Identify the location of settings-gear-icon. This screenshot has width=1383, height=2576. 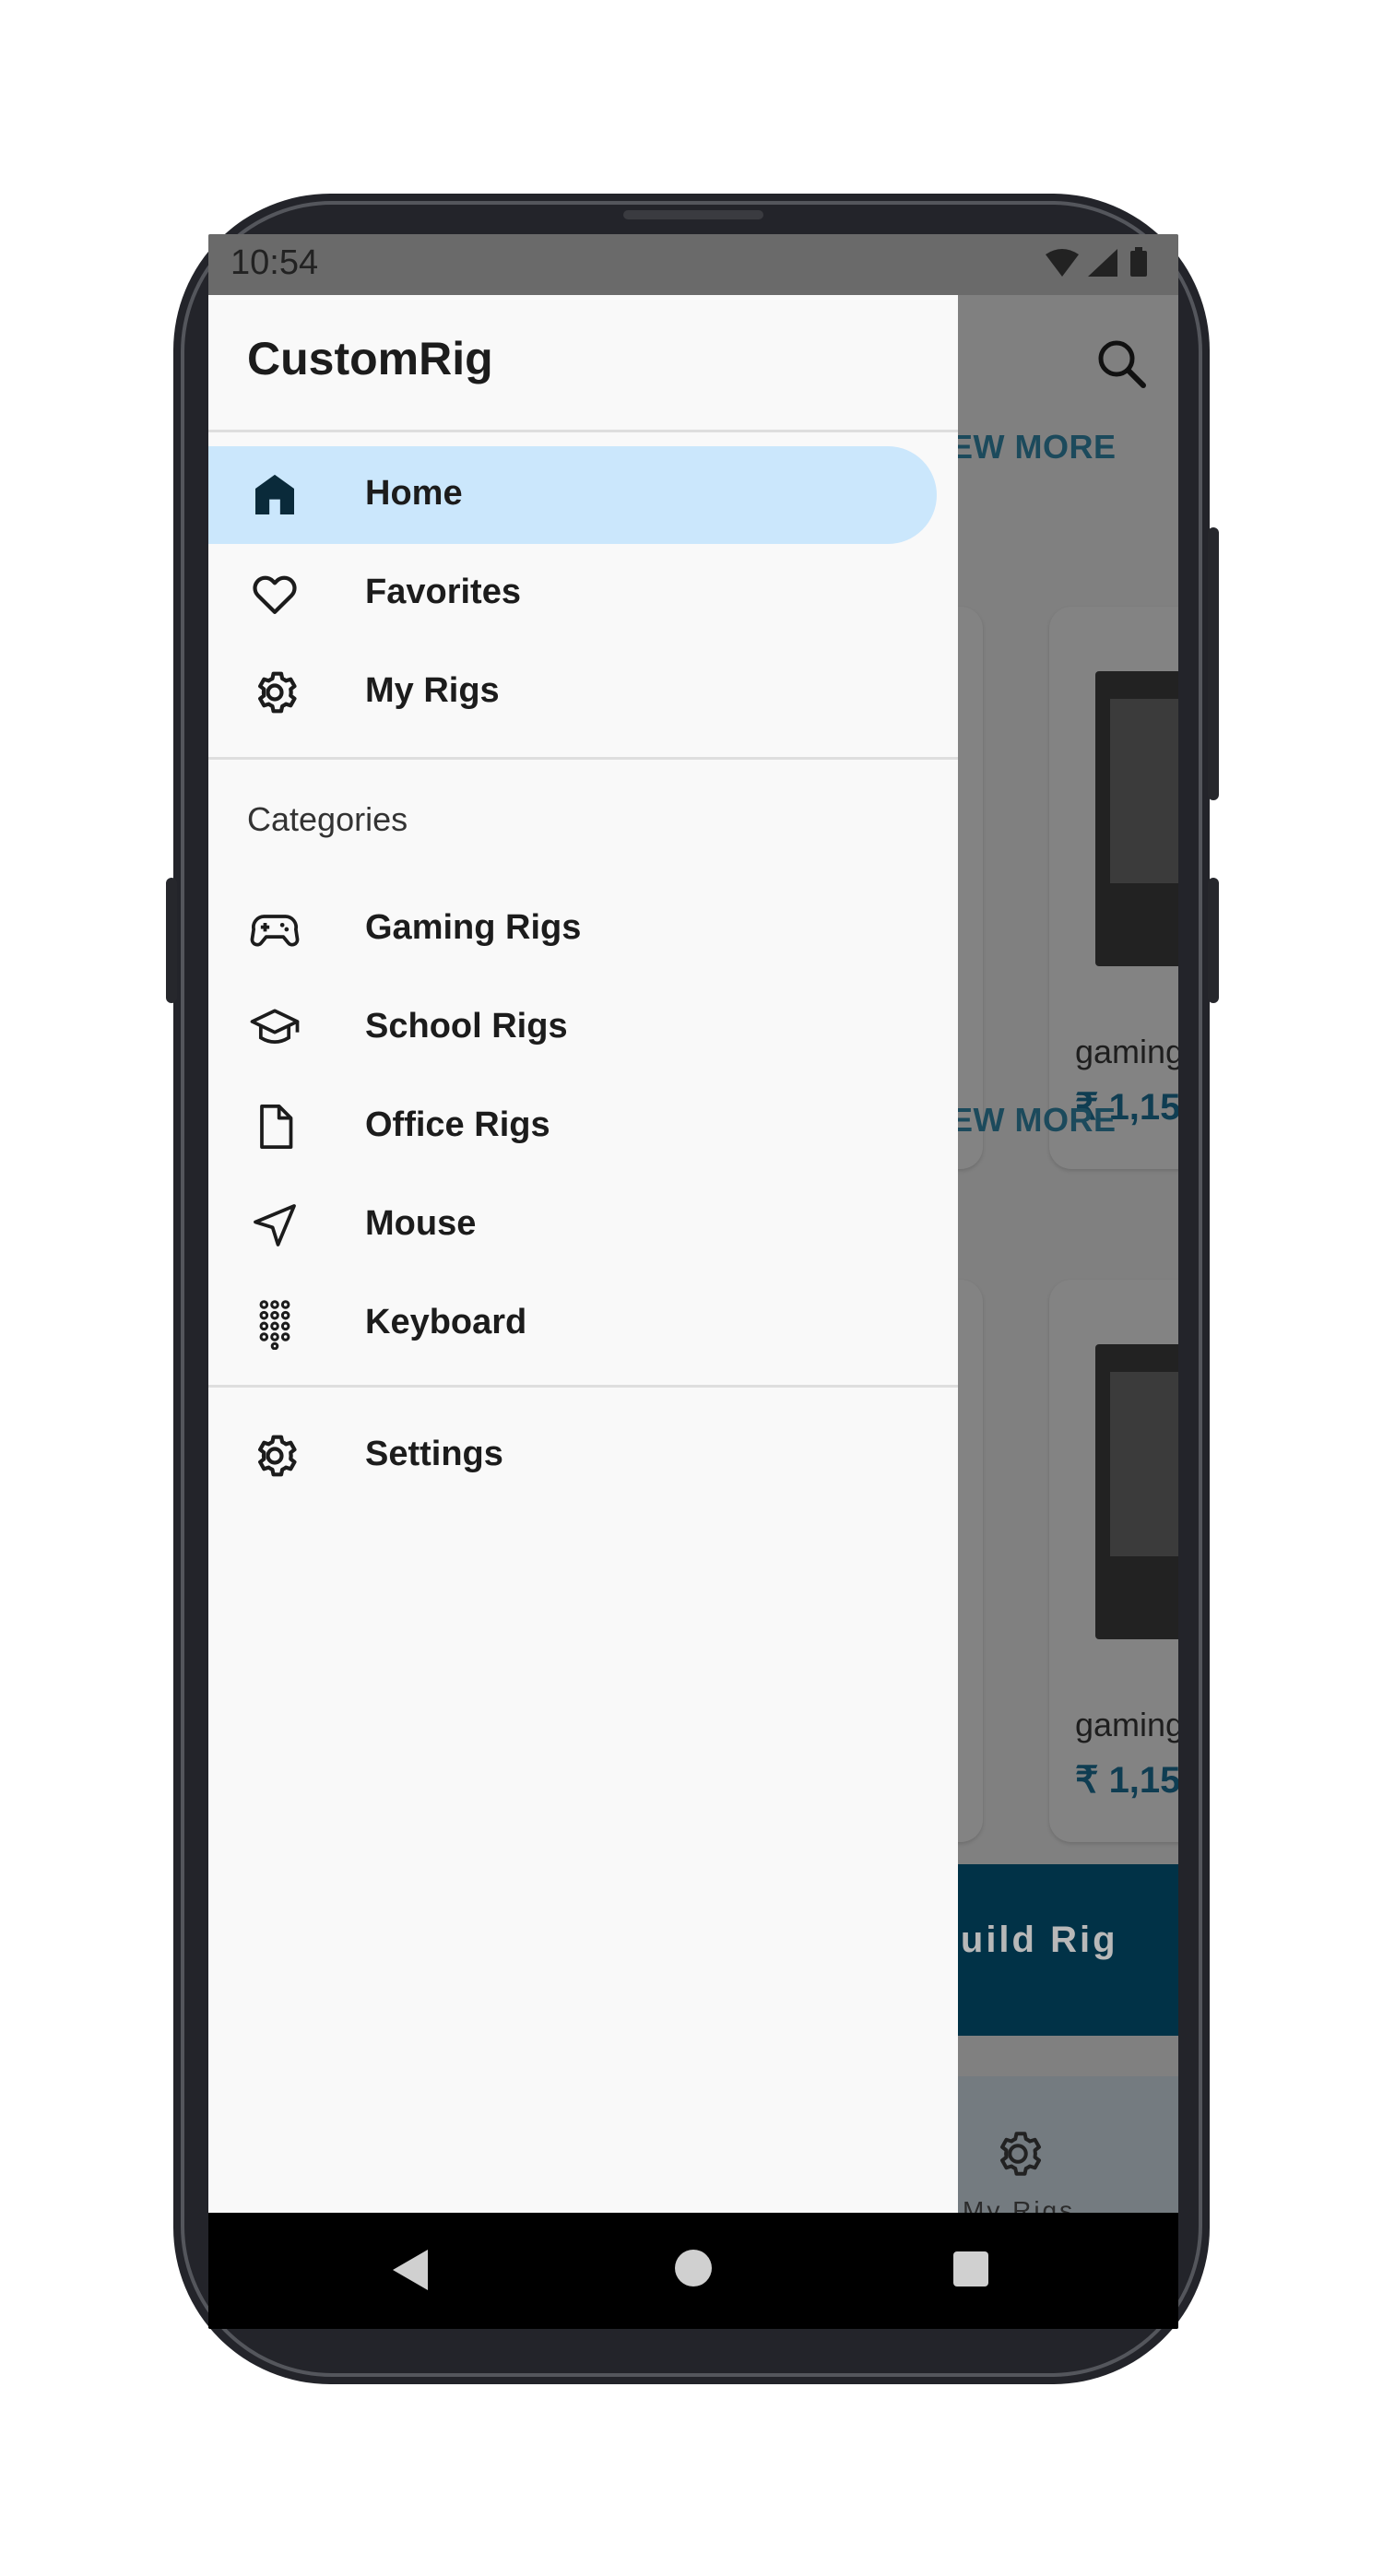
(275, 1456).